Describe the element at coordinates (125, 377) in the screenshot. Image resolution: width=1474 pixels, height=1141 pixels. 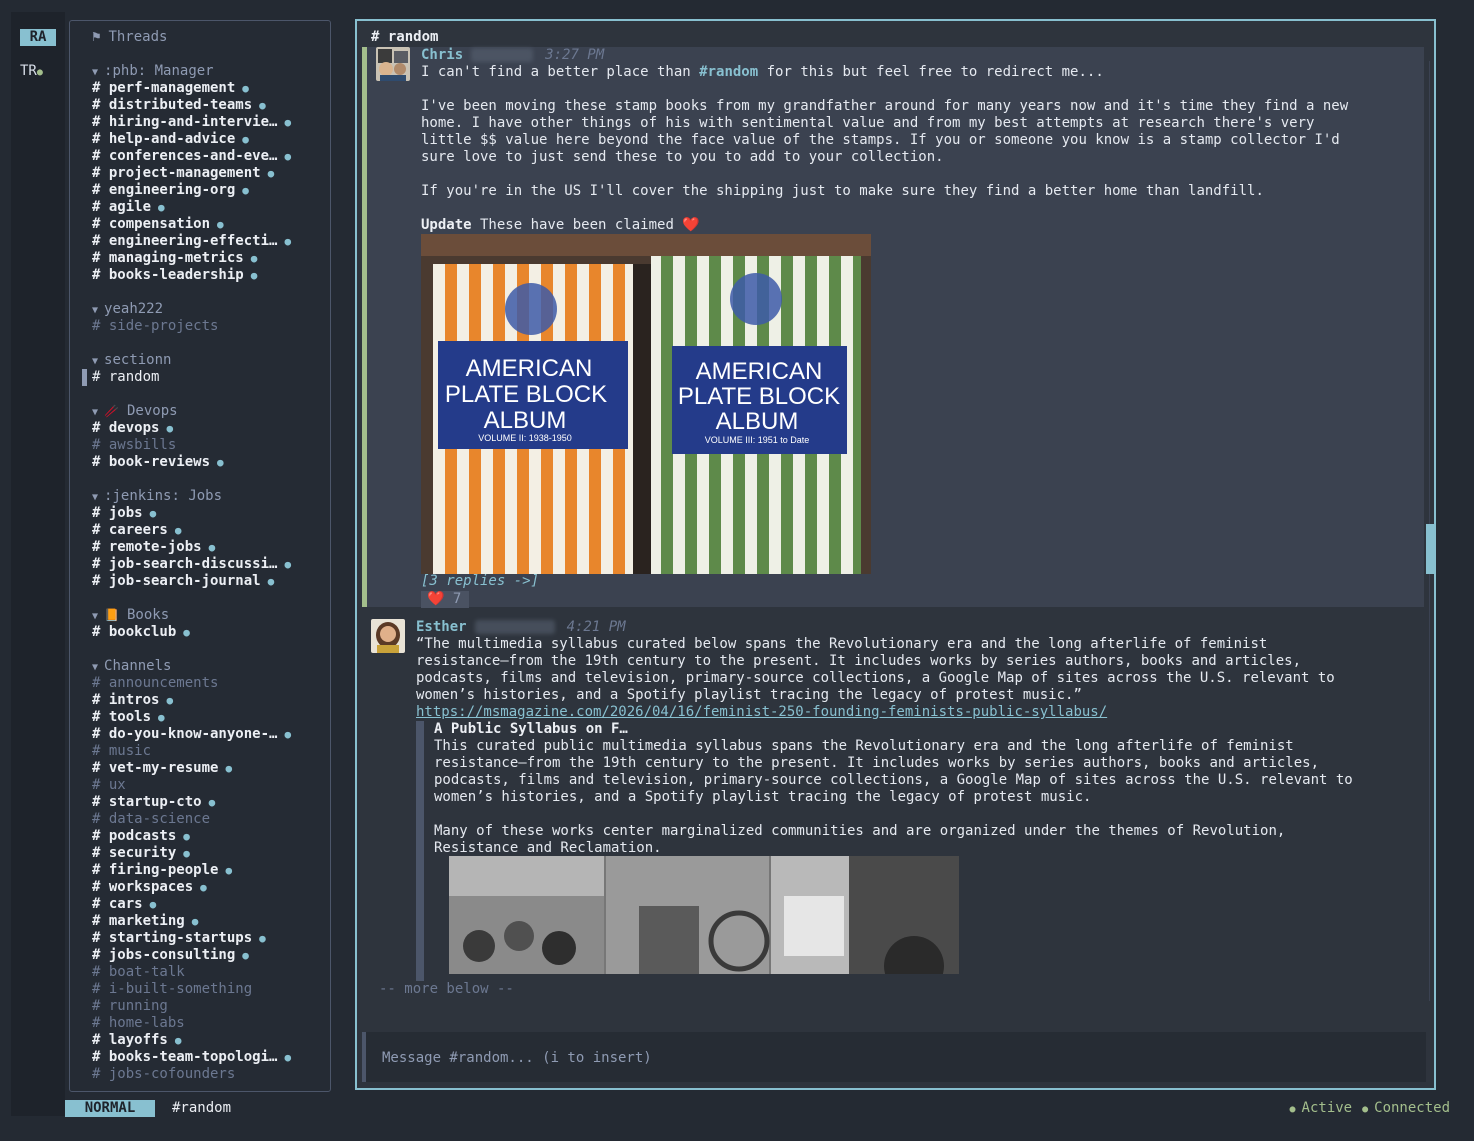
I see `sidebar-channel-item: # random` at that location.